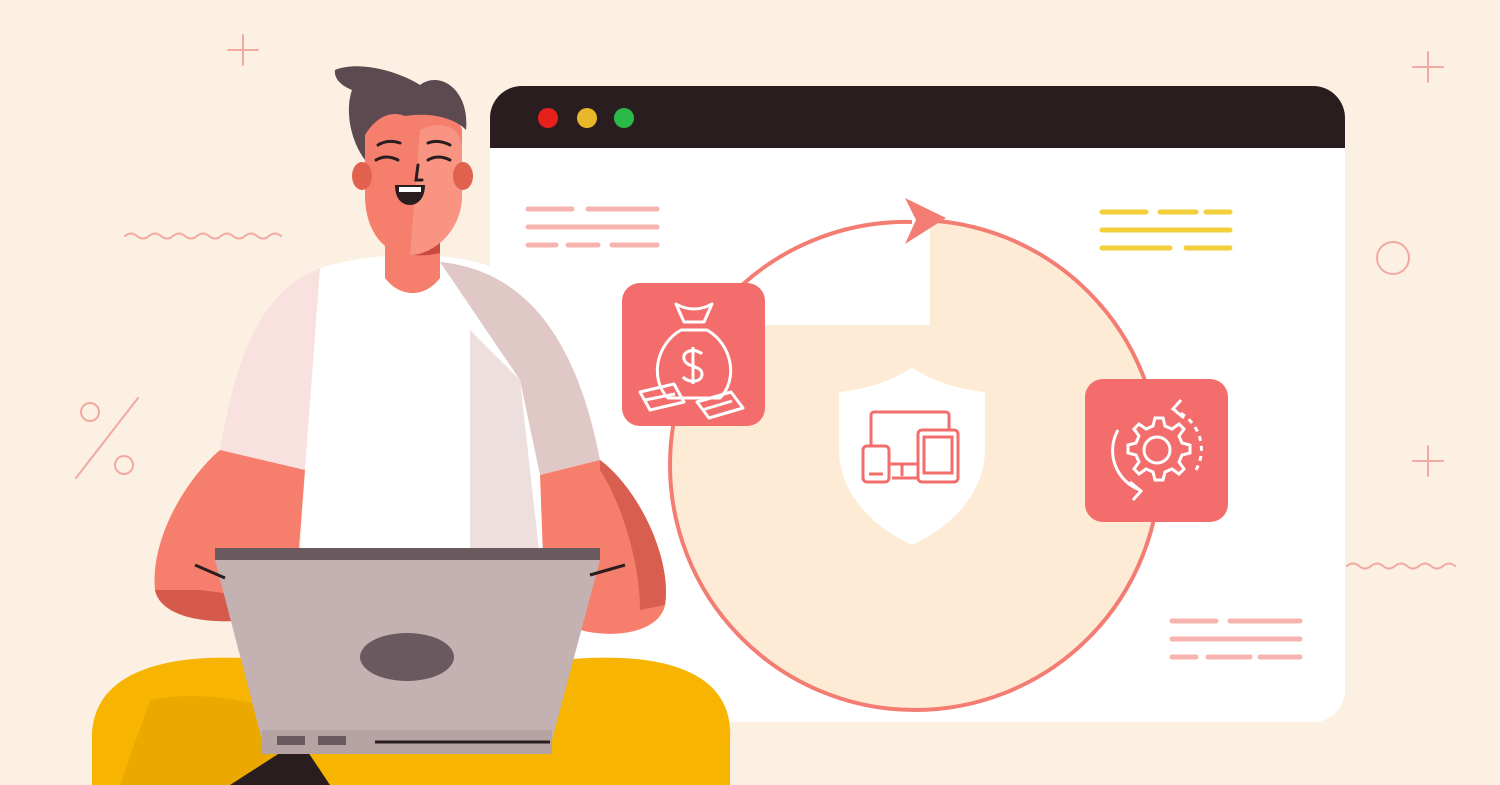 The height and width of the screenshot is (785, 1500). What do you see at coordinates (107, 438) in the screenshot?
I see `percent-icon` at bounding box center [107, 438].